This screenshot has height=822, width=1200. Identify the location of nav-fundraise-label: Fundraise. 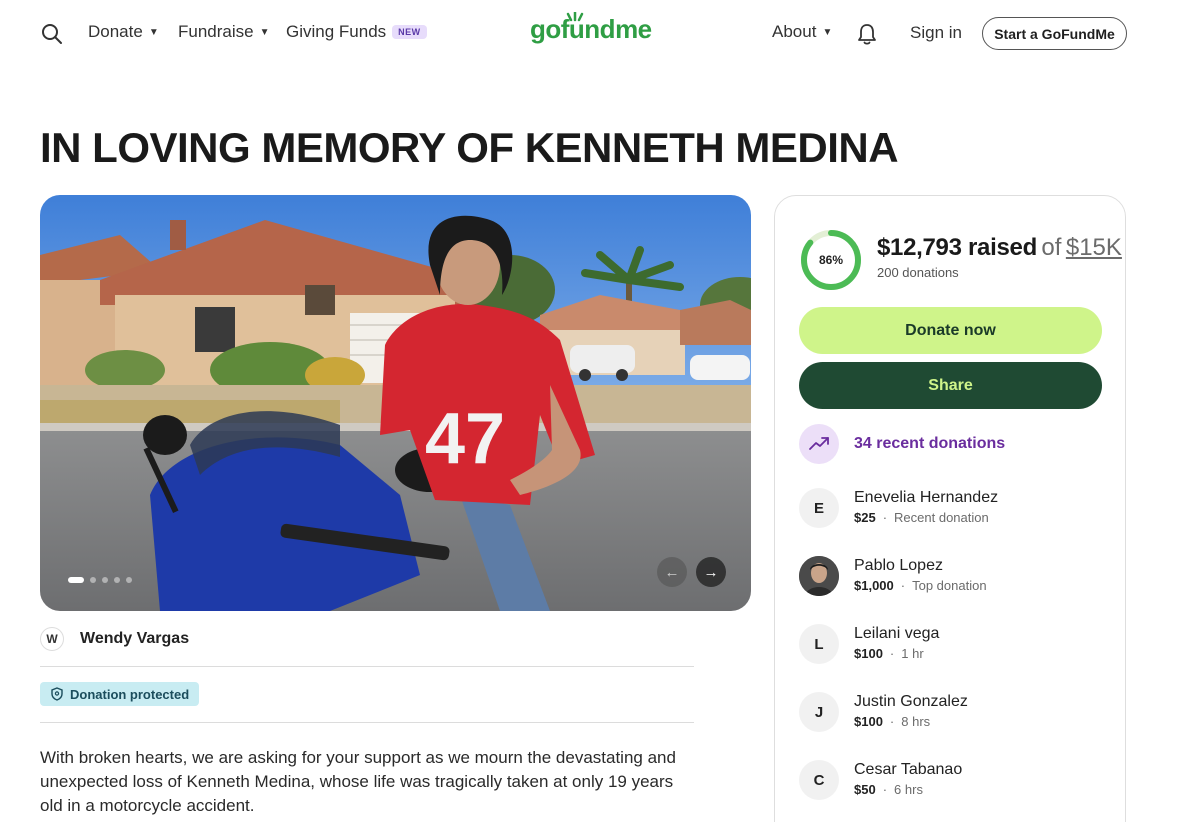
(216, 31).